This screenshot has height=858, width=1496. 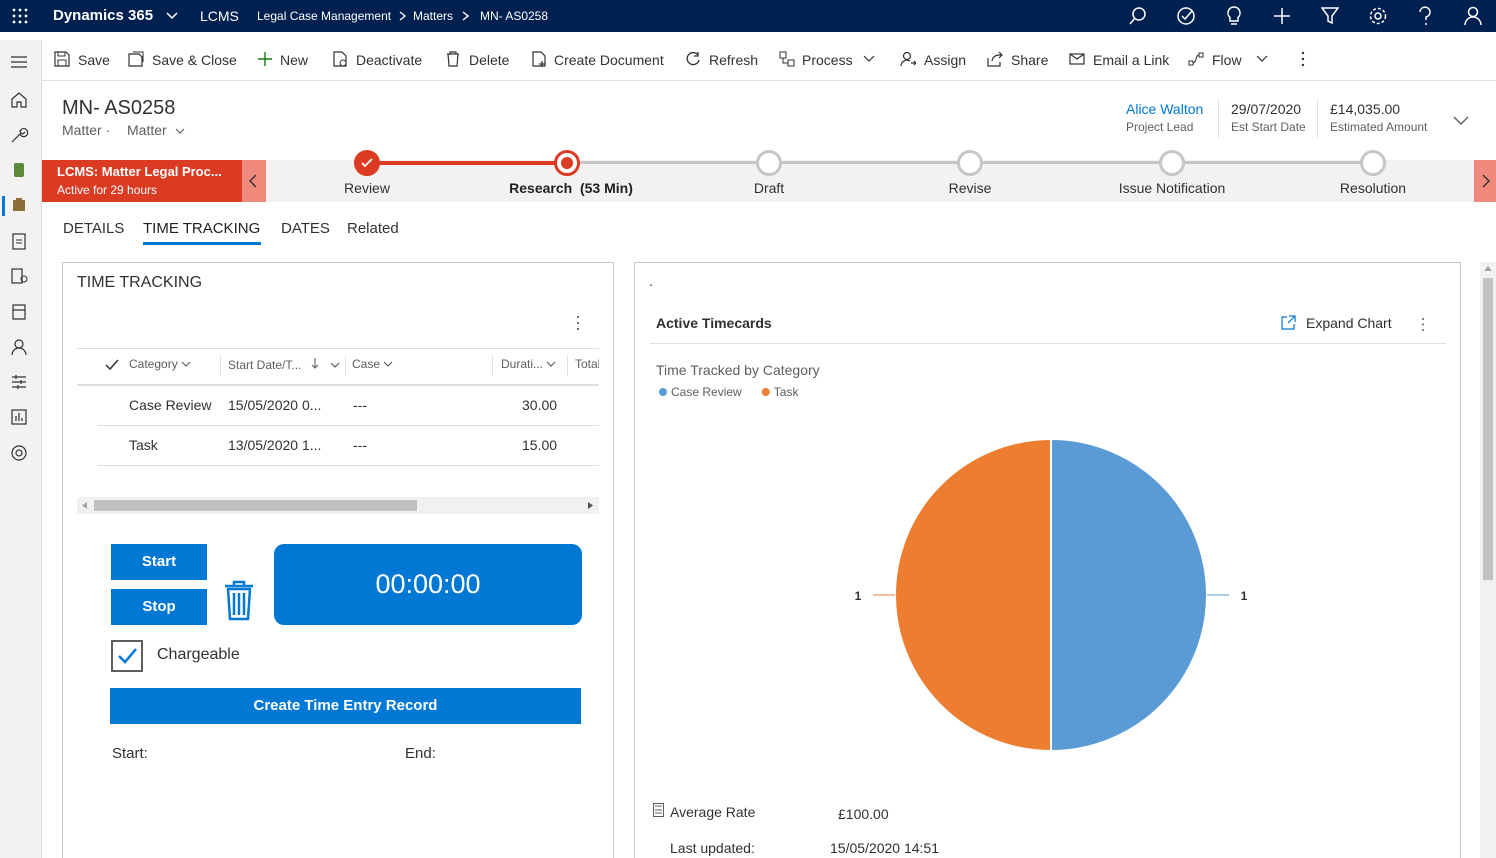 I want to click on save-close-label: Save & Close, so click(x=194, y=60).